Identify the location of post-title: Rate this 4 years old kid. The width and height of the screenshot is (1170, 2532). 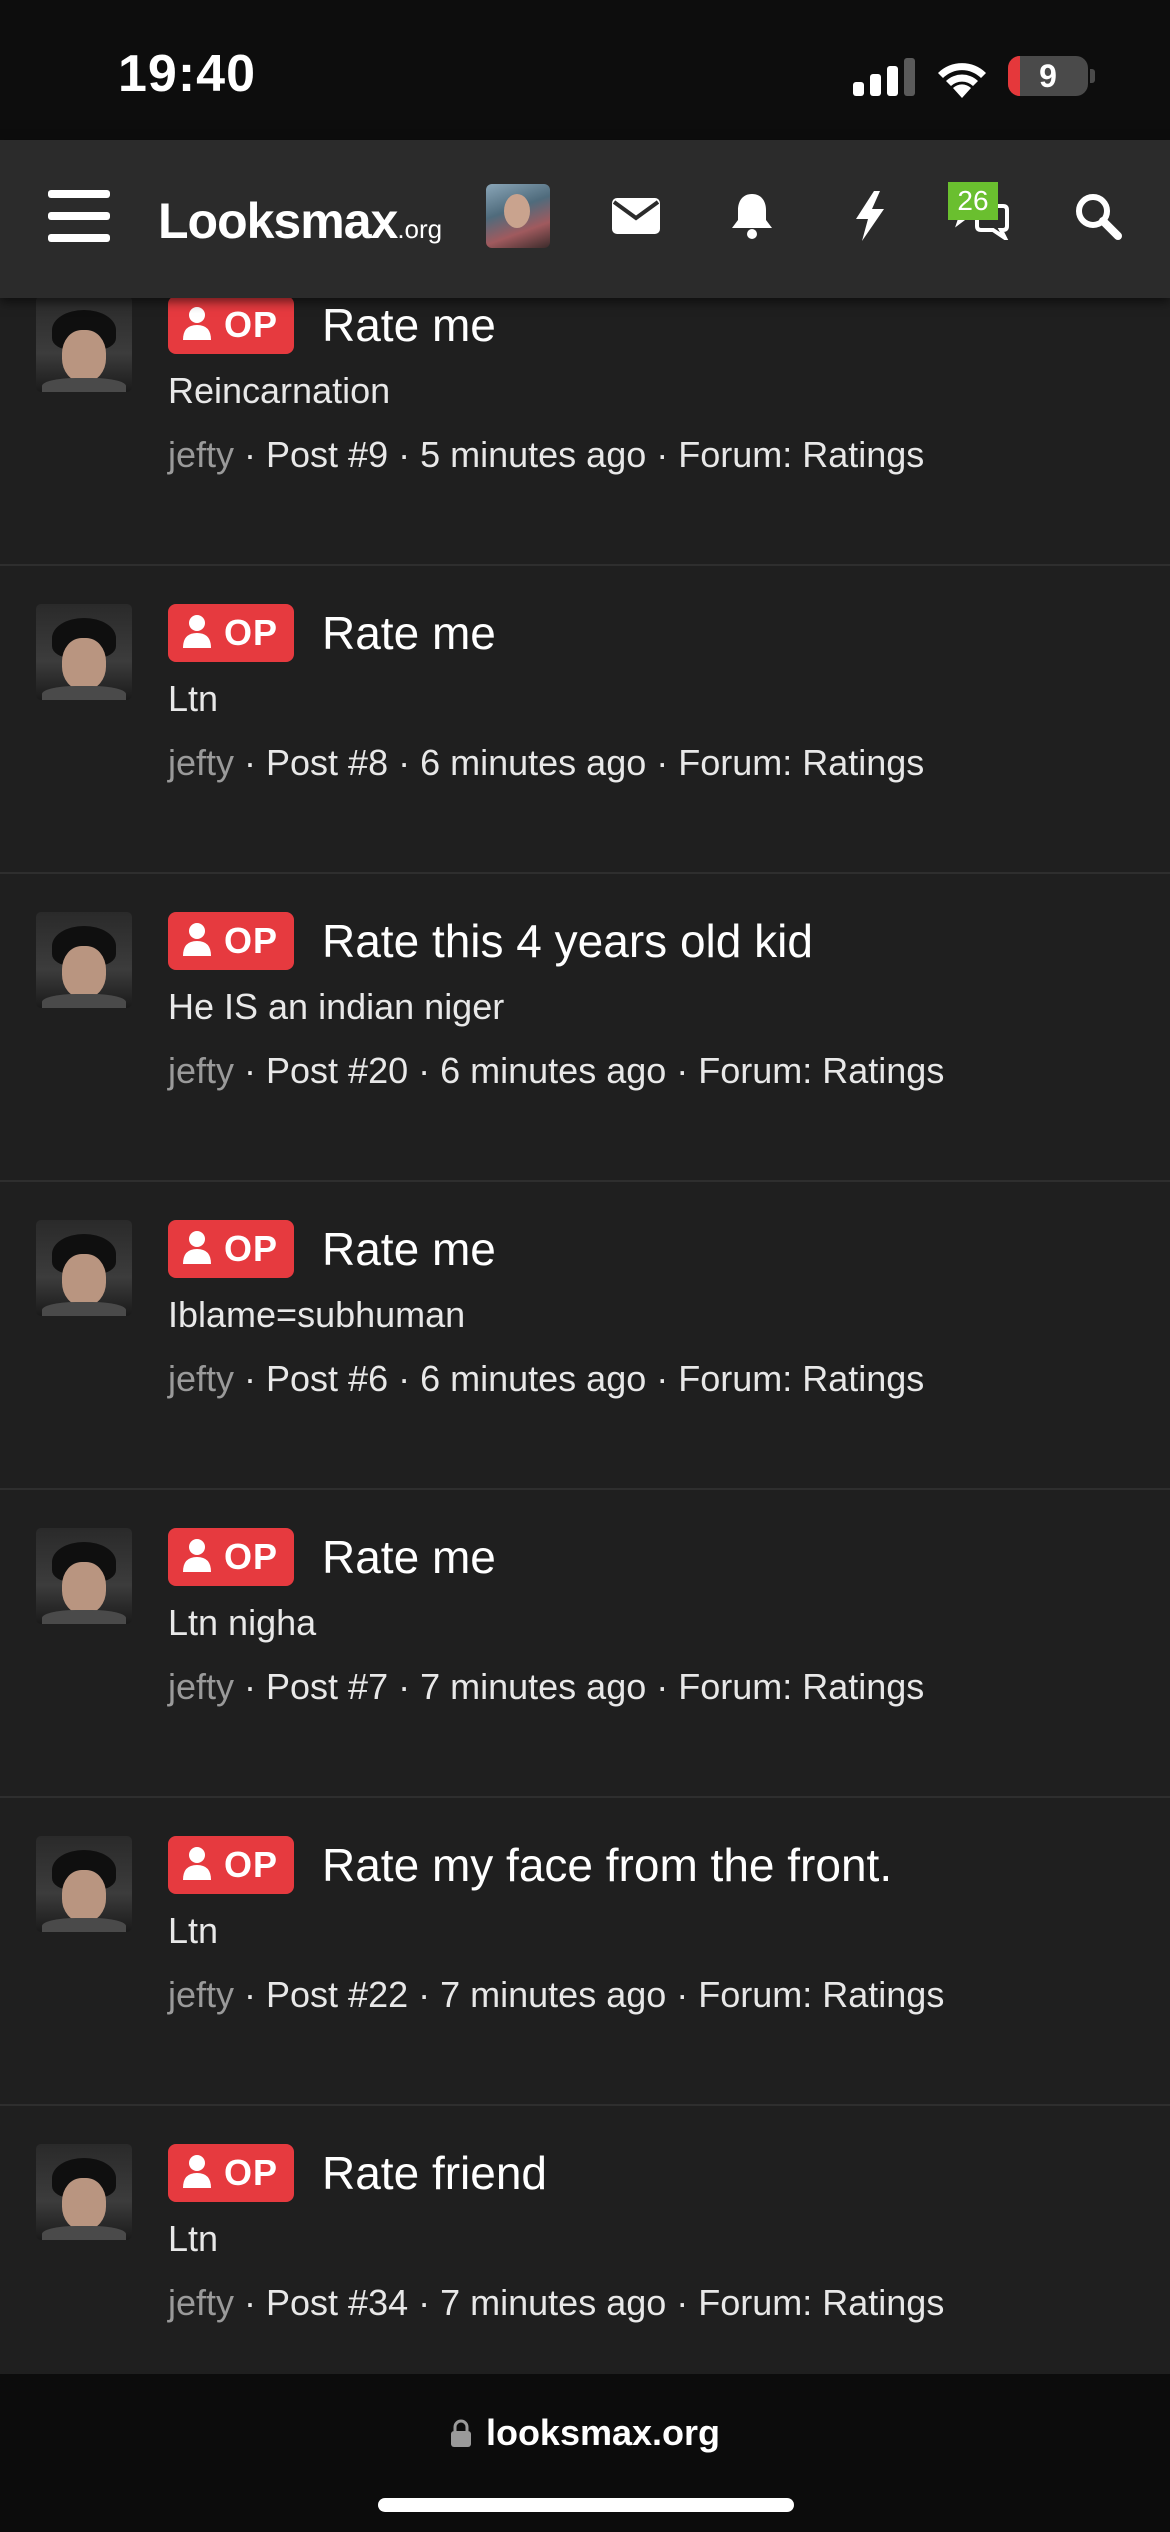
(567, 941).